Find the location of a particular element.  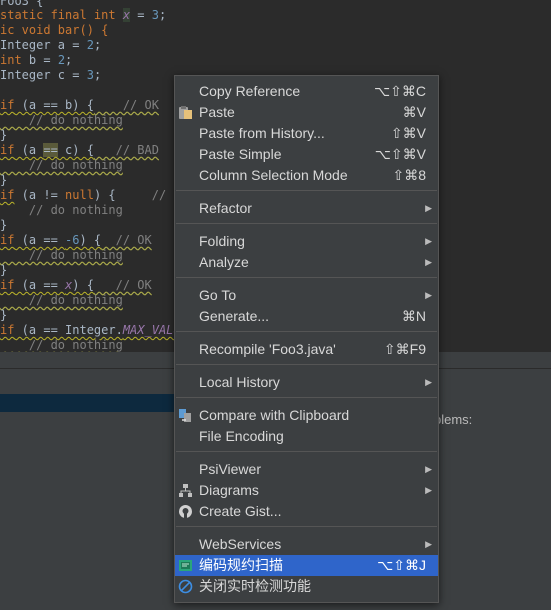

menu-item-analyze: Analyze ▶ is located at coordinates (306, 262).